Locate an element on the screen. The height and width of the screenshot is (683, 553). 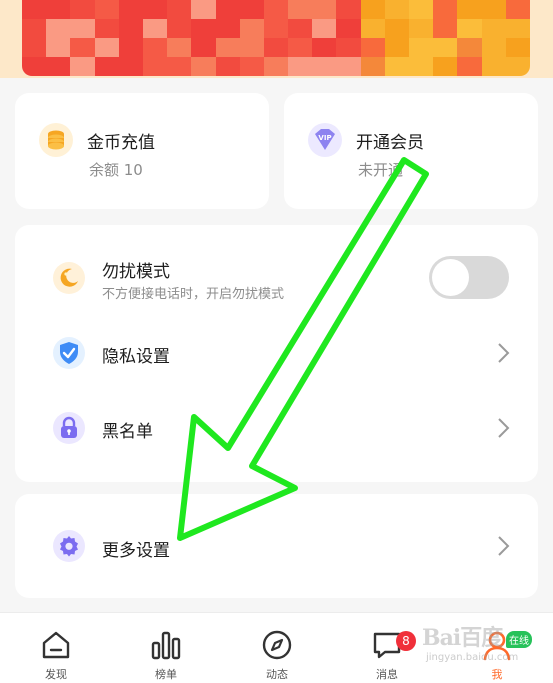
dnd-mode-description: 不方便接电话时，开启勿扰模式 is located at coordinates (193, 294).